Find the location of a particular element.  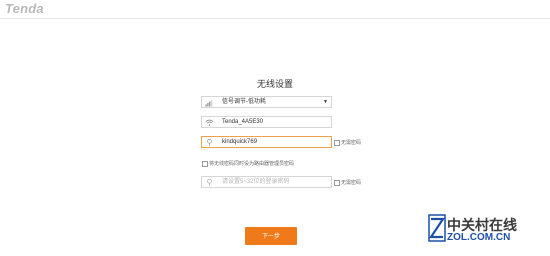

top-bar: Tenda is located at coordinates (275, 9).